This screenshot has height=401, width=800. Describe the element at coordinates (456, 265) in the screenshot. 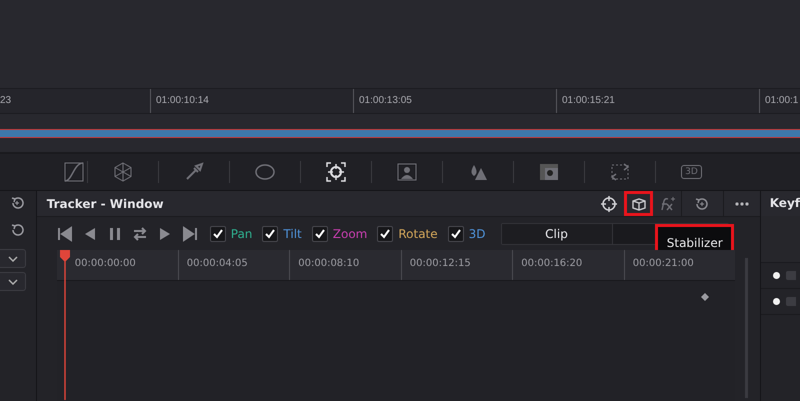

I see `timecode: 00:00:12:15` at that location.